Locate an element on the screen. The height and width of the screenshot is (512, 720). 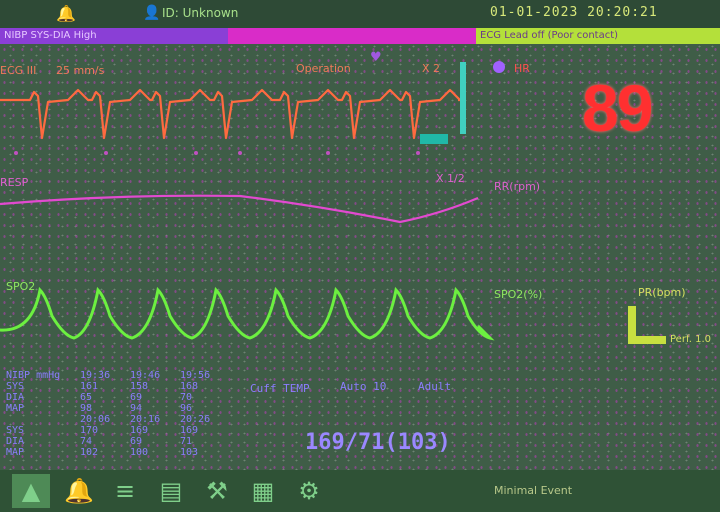
nibp-cell: 102 is located at coordinates (89, 452).